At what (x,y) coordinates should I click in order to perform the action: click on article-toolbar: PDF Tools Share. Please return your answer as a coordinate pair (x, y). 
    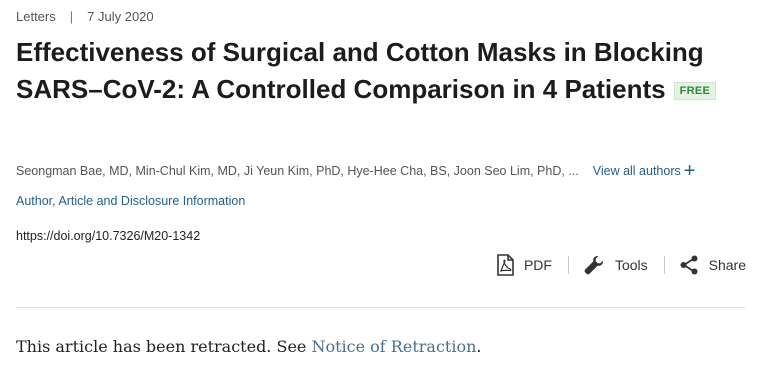
    Looking at the image, I should click on (621, 265).